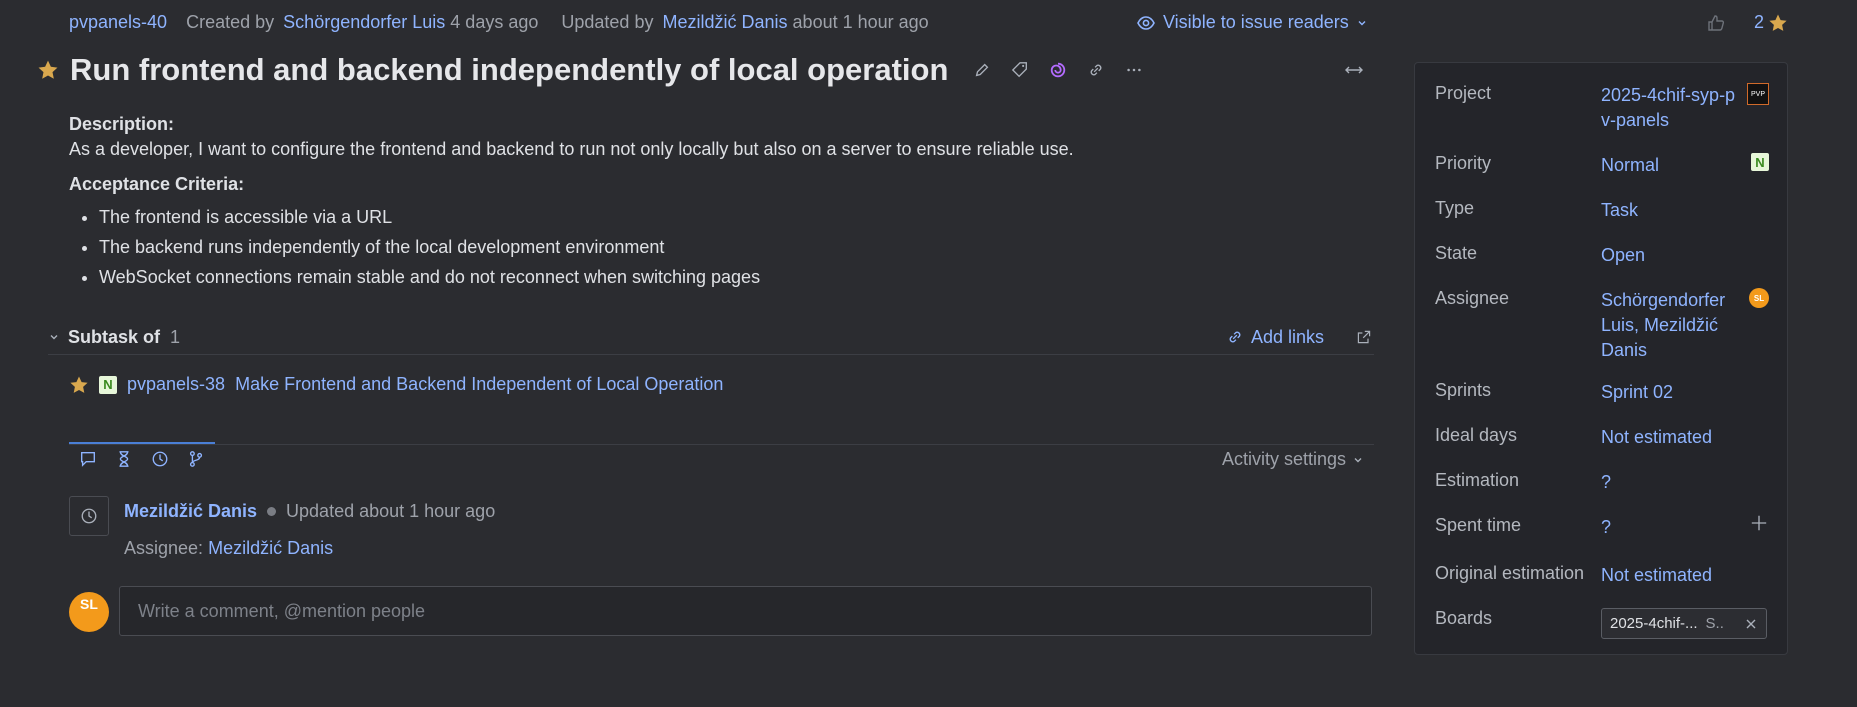 The height and width of the screenshot is (707, 1857). I want to click on history-tab-icon, so click(160, 459).